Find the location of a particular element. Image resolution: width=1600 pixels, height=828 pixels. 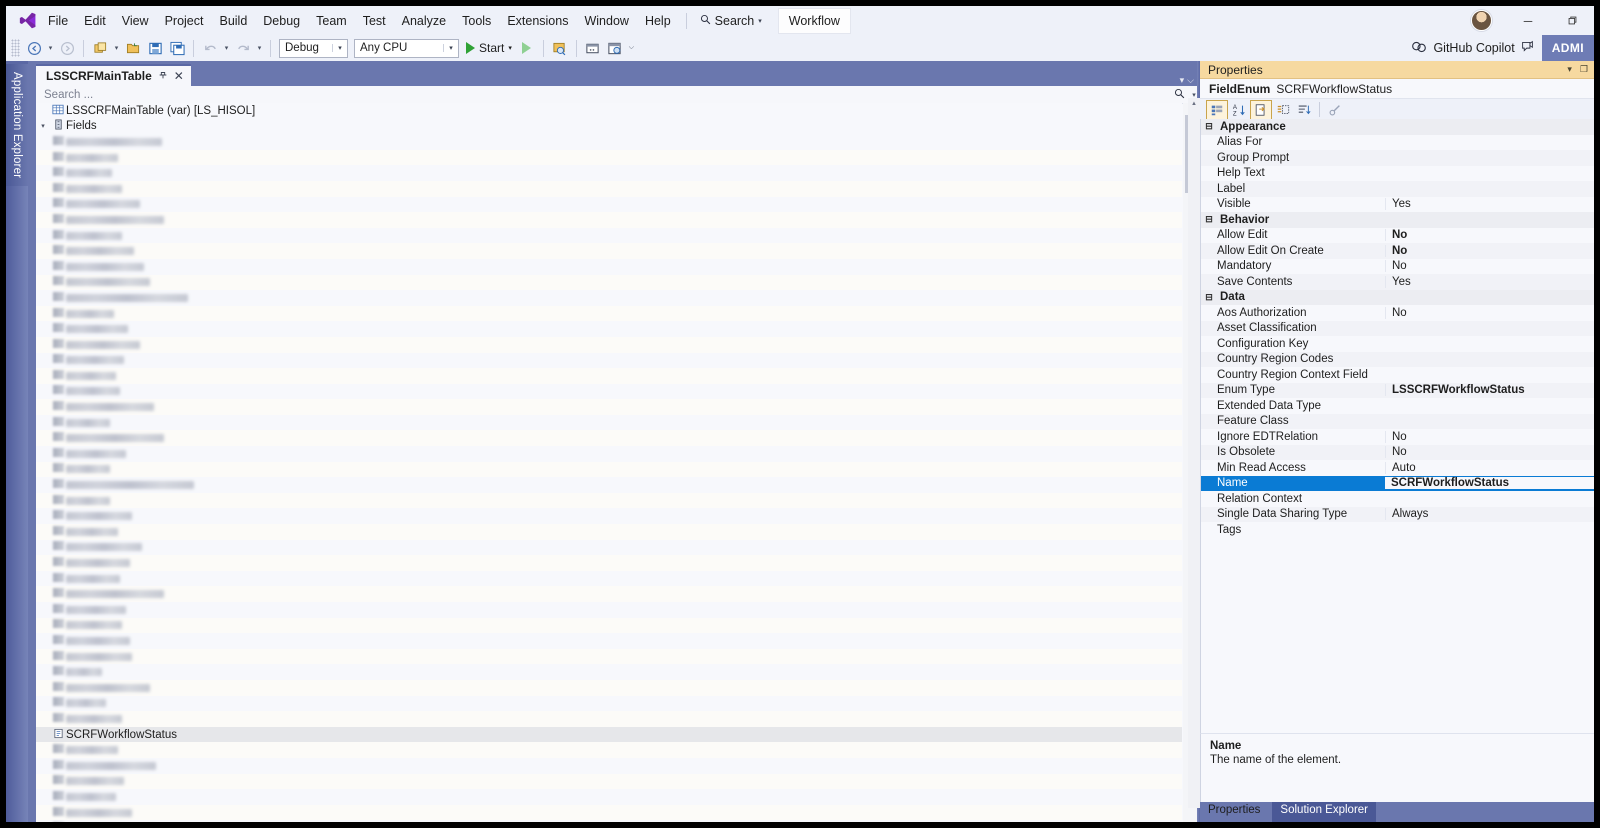

property-group-header: ⊟ Behavior is located at coordinates (1397, 220).